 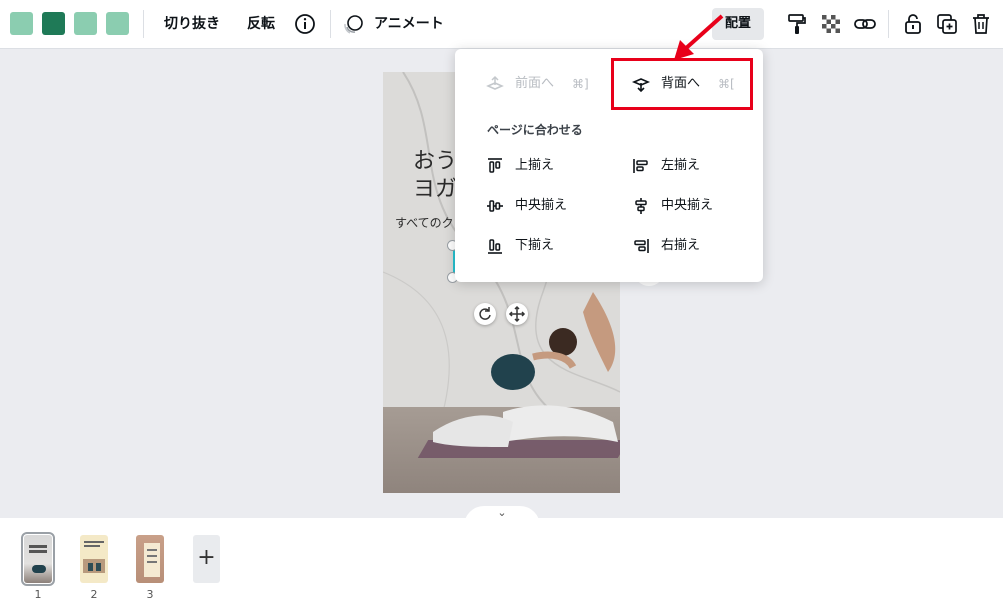 I want to click on align-middle-item: 中央揃え, so click(x=545, y=206).